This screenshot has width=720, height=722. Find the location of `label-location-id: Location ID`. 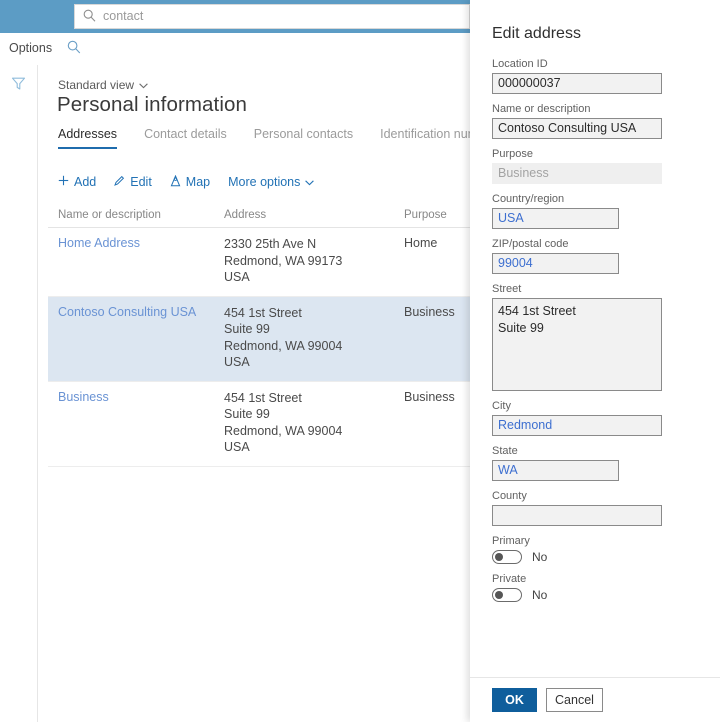

label-location-id: Location ID is located at coordinates (520, 64).